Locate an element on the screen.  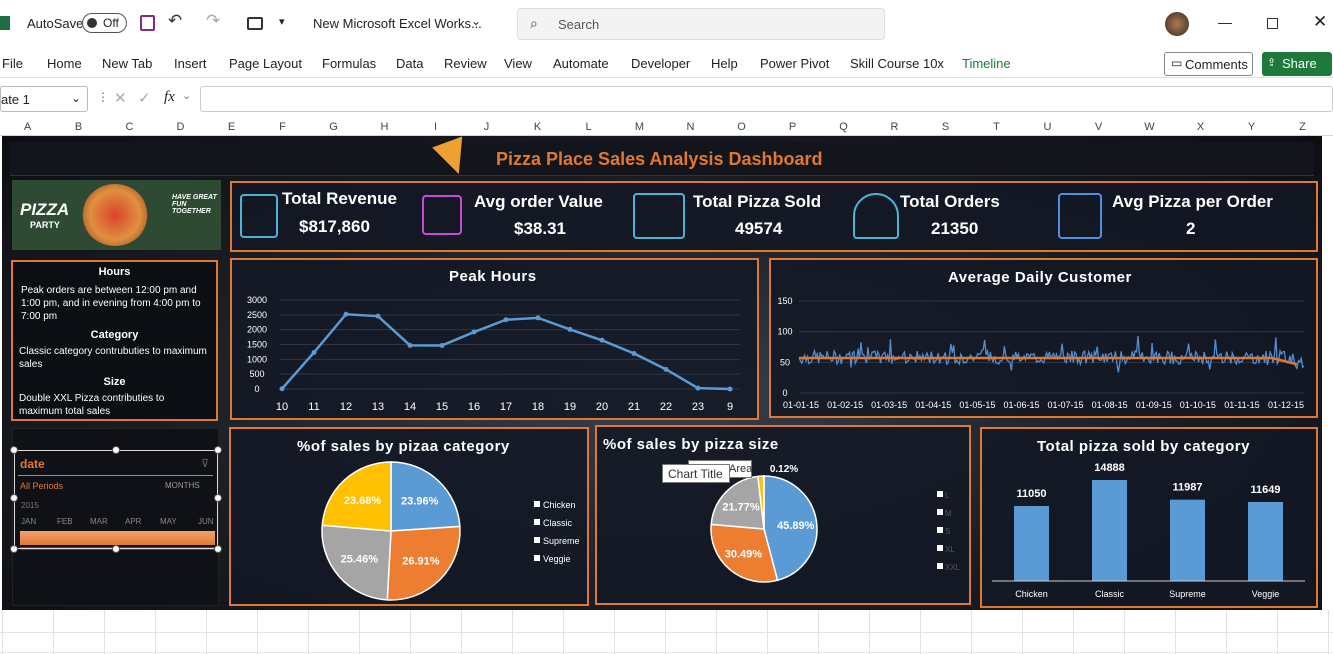
column-header-j: J is located at coordinates (486, 127).